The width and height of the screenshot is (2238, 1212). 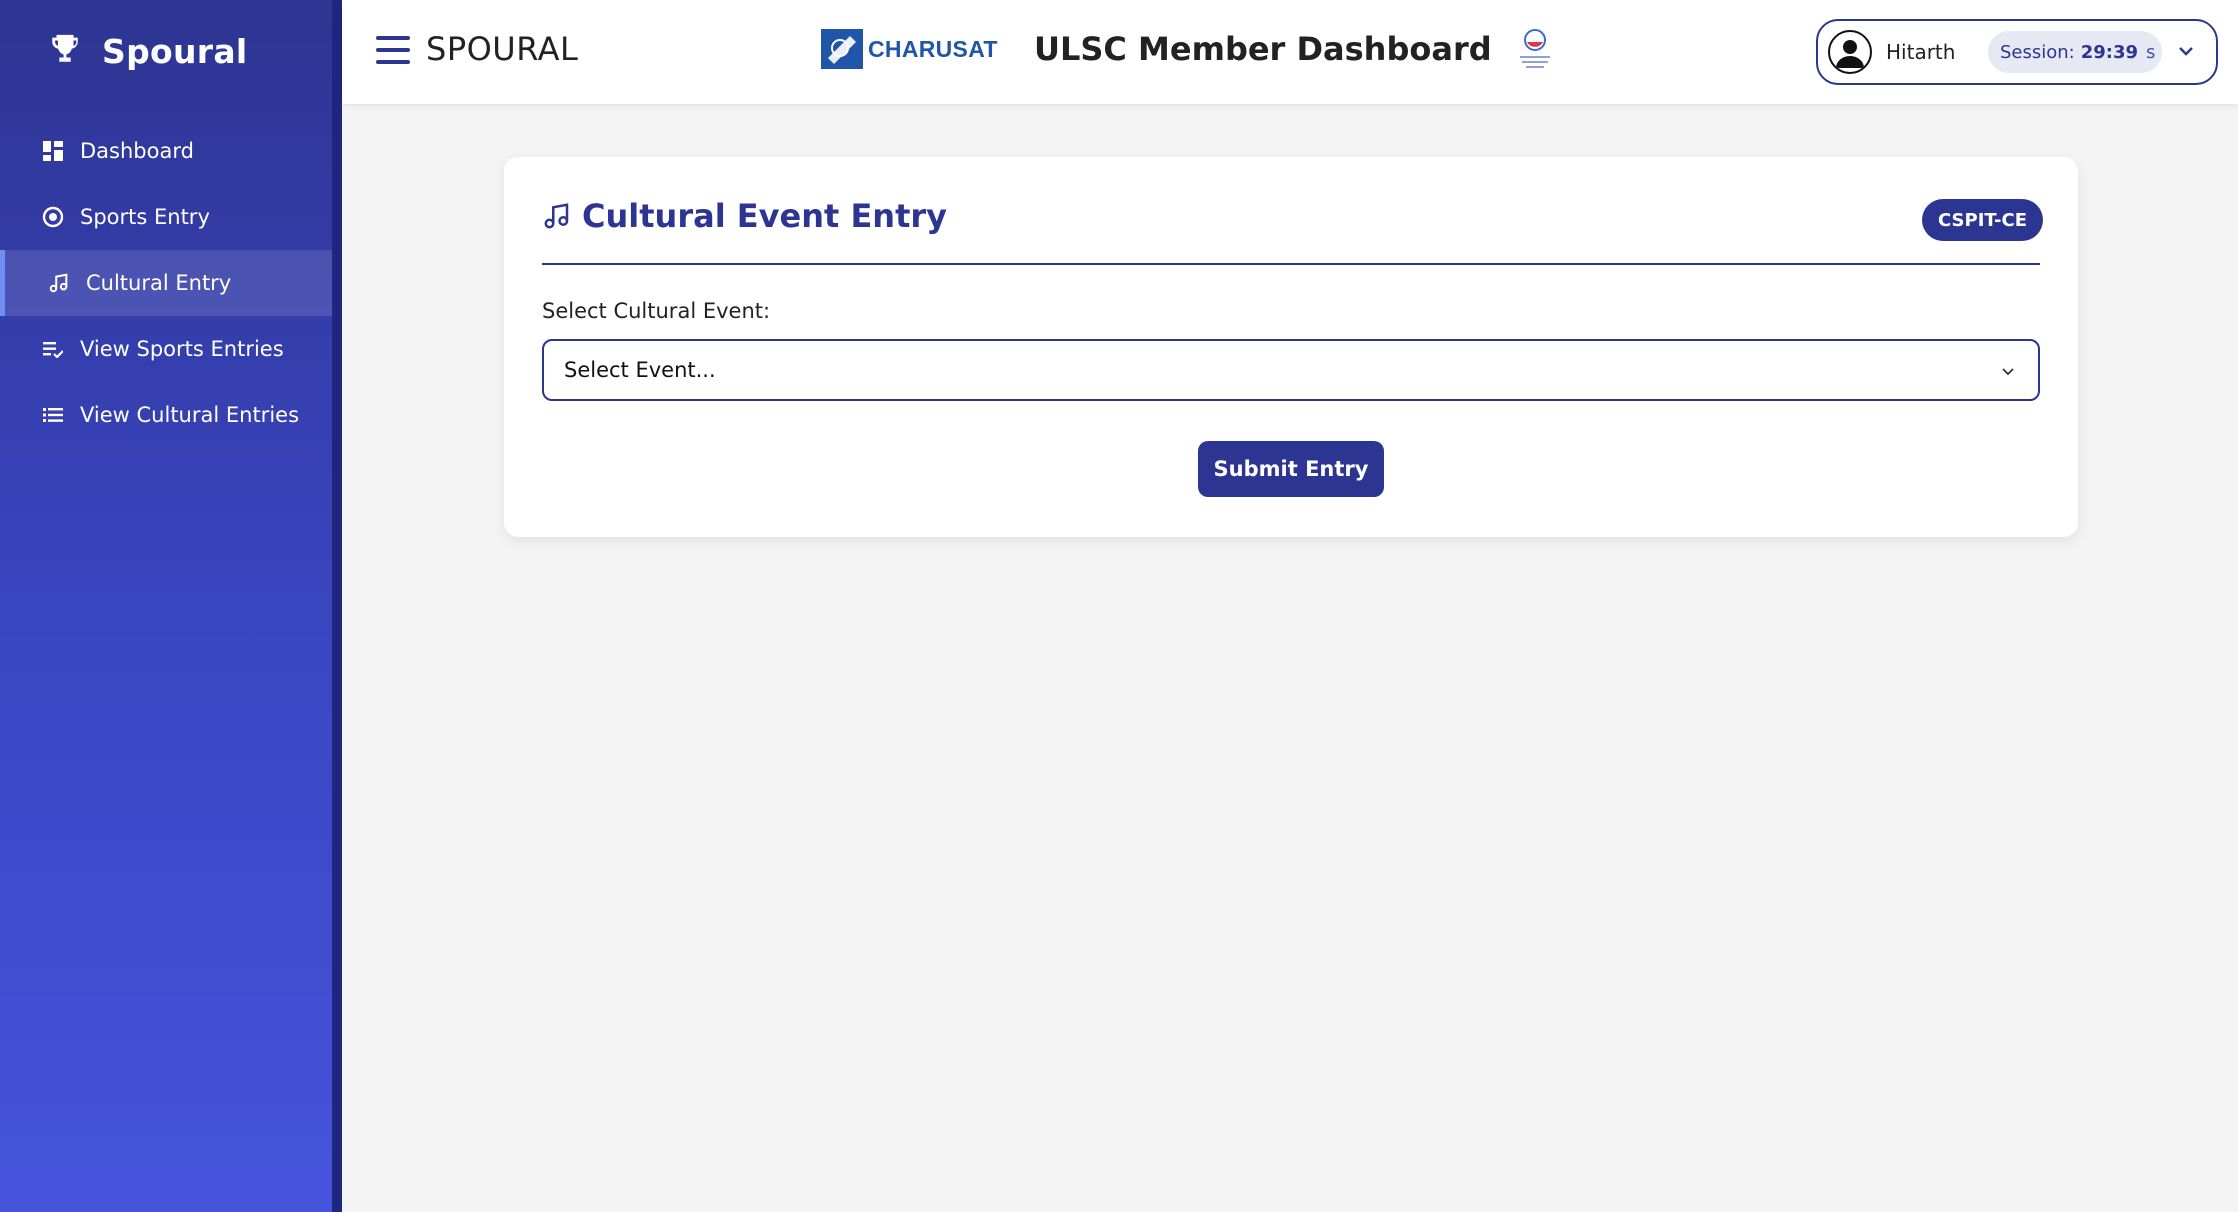 What do you see at coordinates (502, 49) in the screenshot?
I see `header-title: SPOURAL` at bounding box center [502, 49].